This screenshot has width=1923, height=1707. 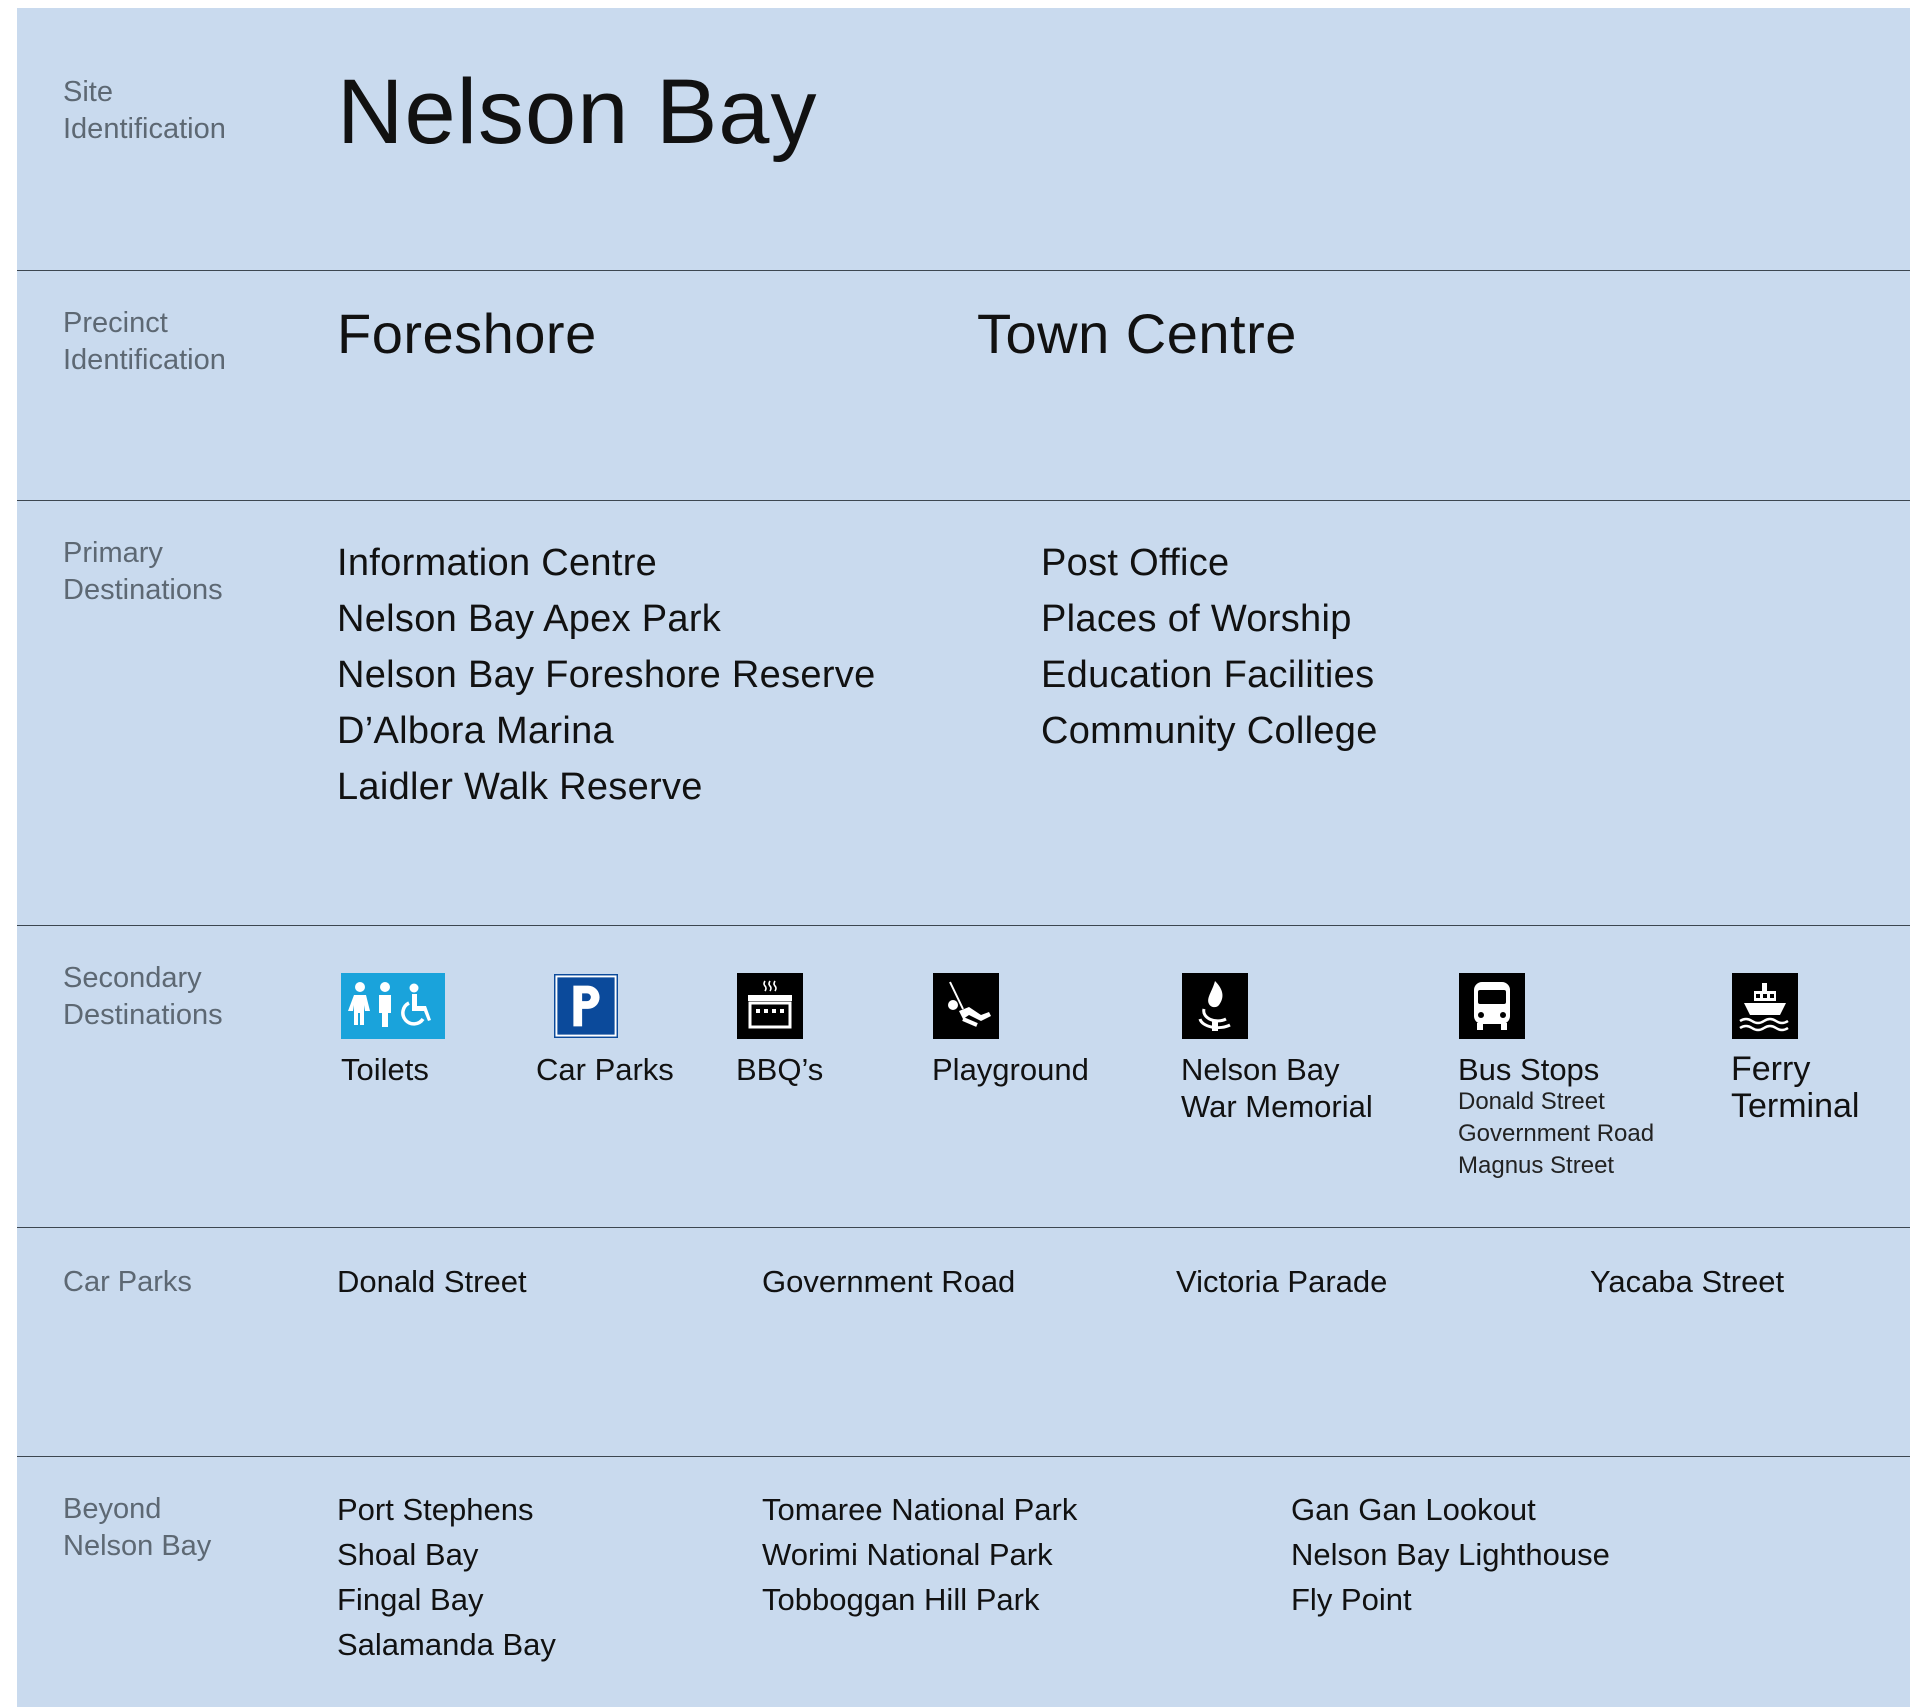 I want to click on list-item: D’Albora Marina, so click(x=475, y=731).